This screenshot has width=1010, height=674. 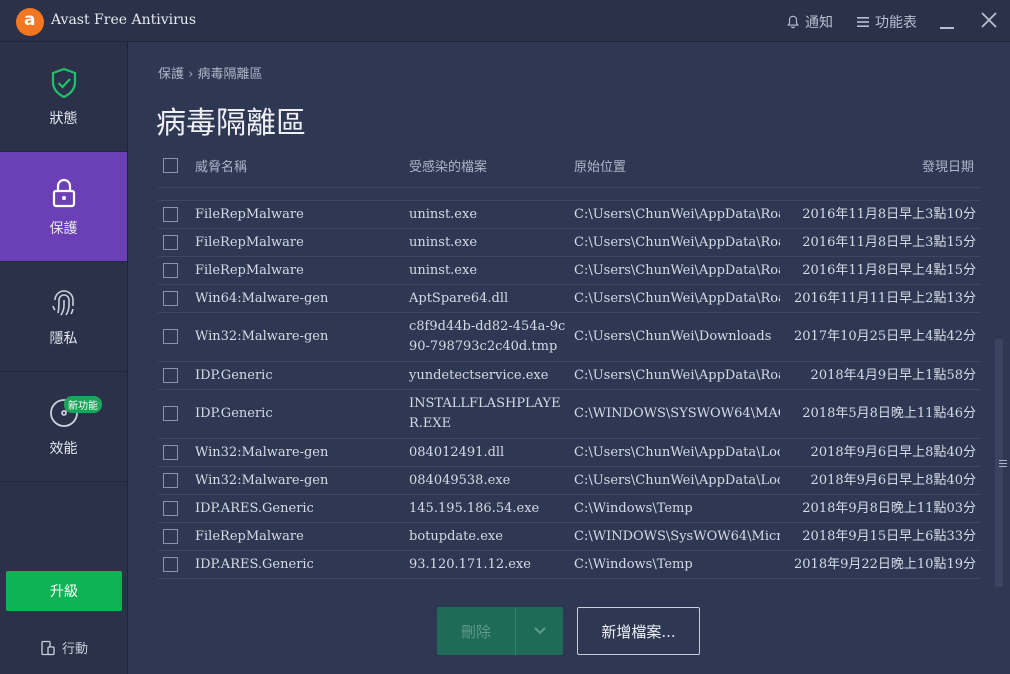 I want to click on original-location: C:\Windows\Temp, so click(x=633, y=508).